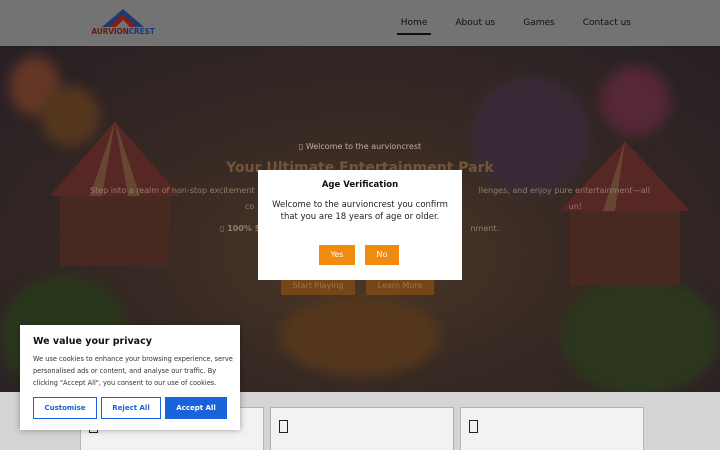  I want to click on customise-button: Customise, so click(65, 408).